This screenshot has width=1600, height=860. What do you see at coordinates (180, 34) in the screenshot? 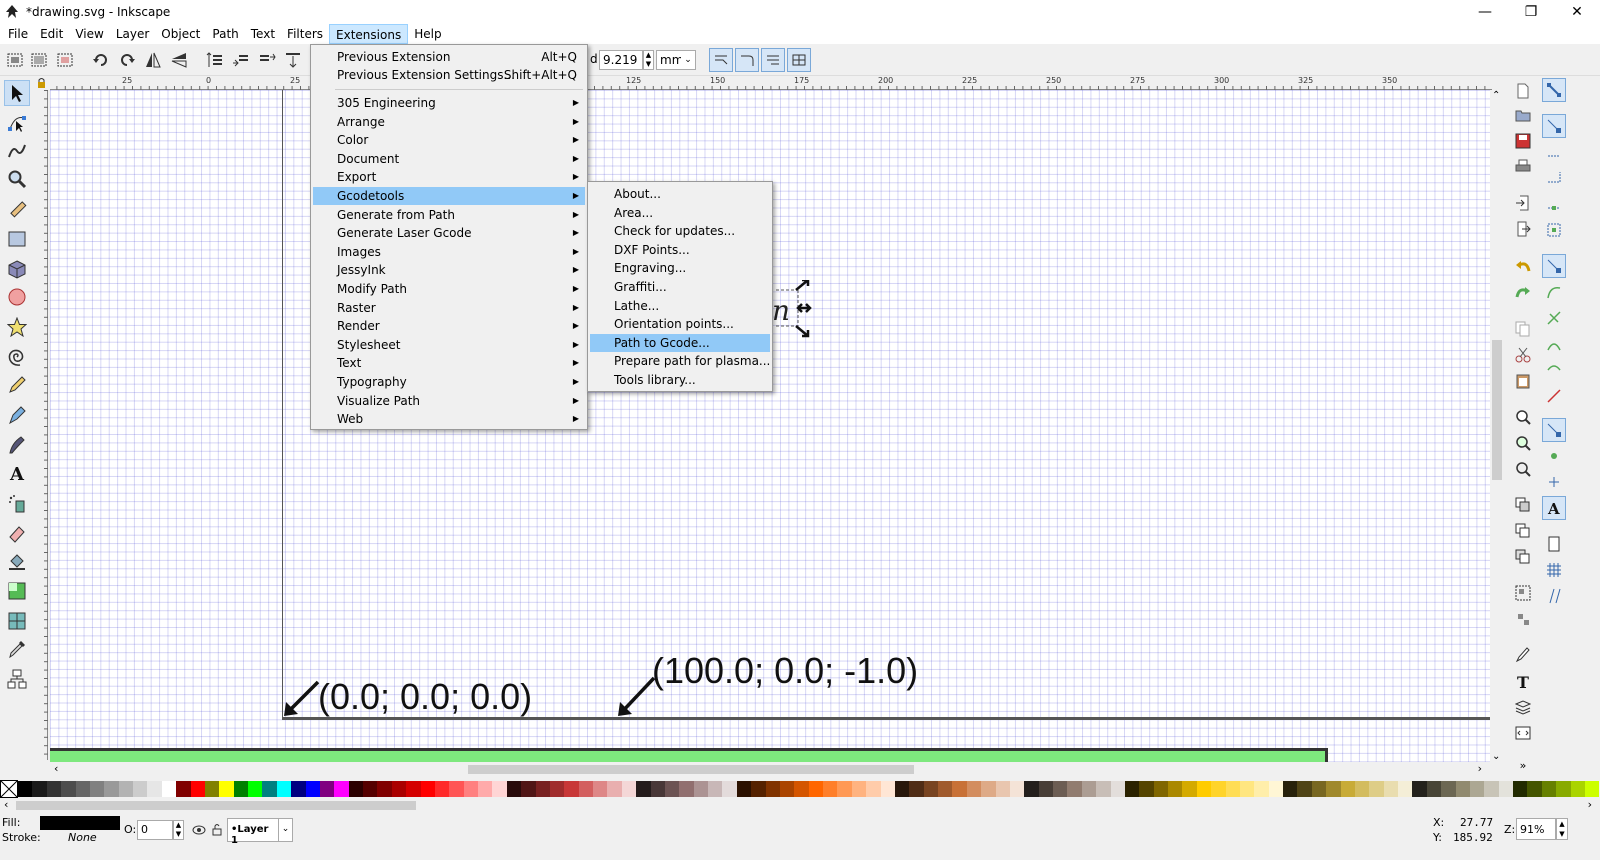
I see `menu-object: Object` at bounding box center [180, 34].